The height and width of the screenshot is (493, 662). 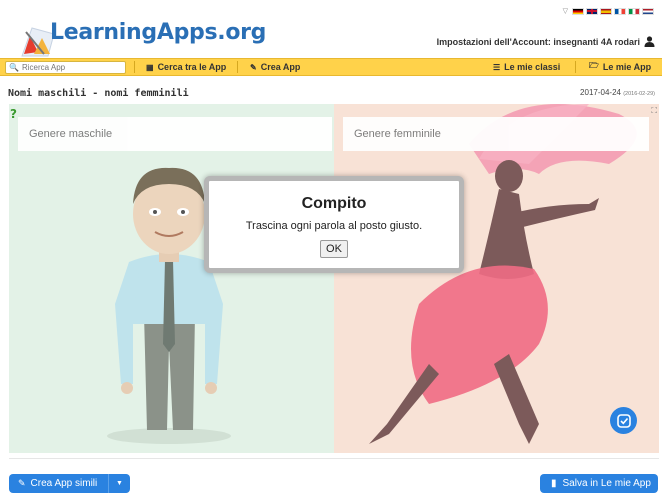 What do you see at coordinates (64, 483) in the screenshot?
I see `create-similar-label: Crea App simili` at bounding box center [64, 483].